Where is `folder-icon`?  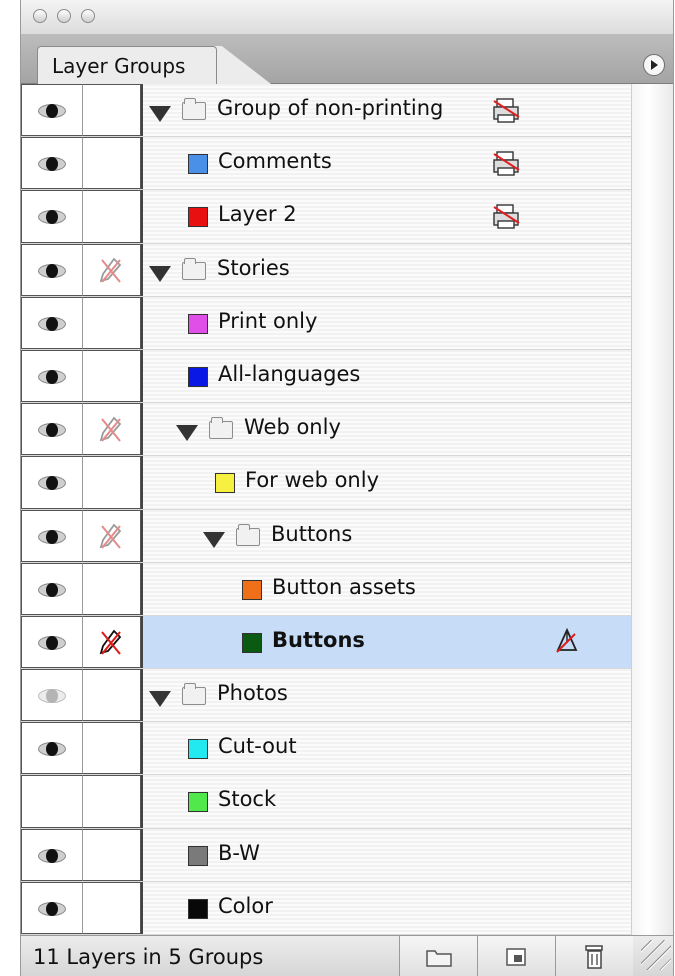 folder-icon is located at coordinates (439, 958).